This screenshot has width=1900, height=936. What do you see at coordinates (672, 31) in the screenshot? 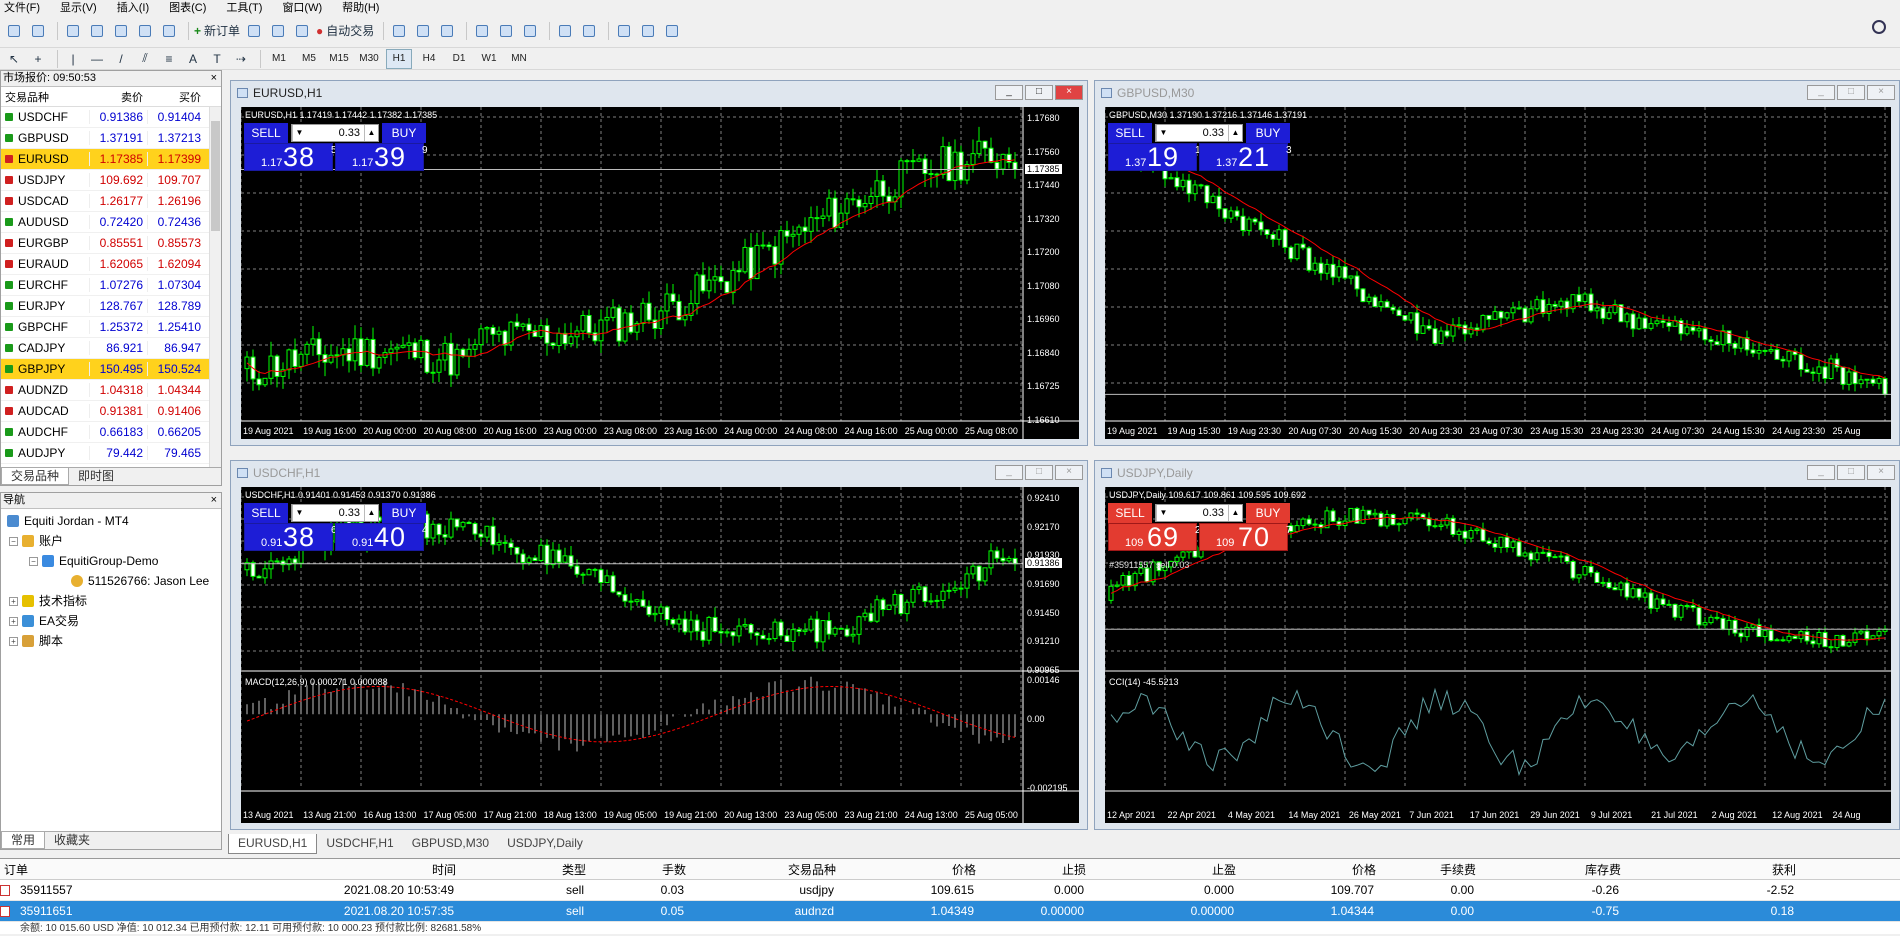
I see `templates-icon` at bounding box center [672, 31].